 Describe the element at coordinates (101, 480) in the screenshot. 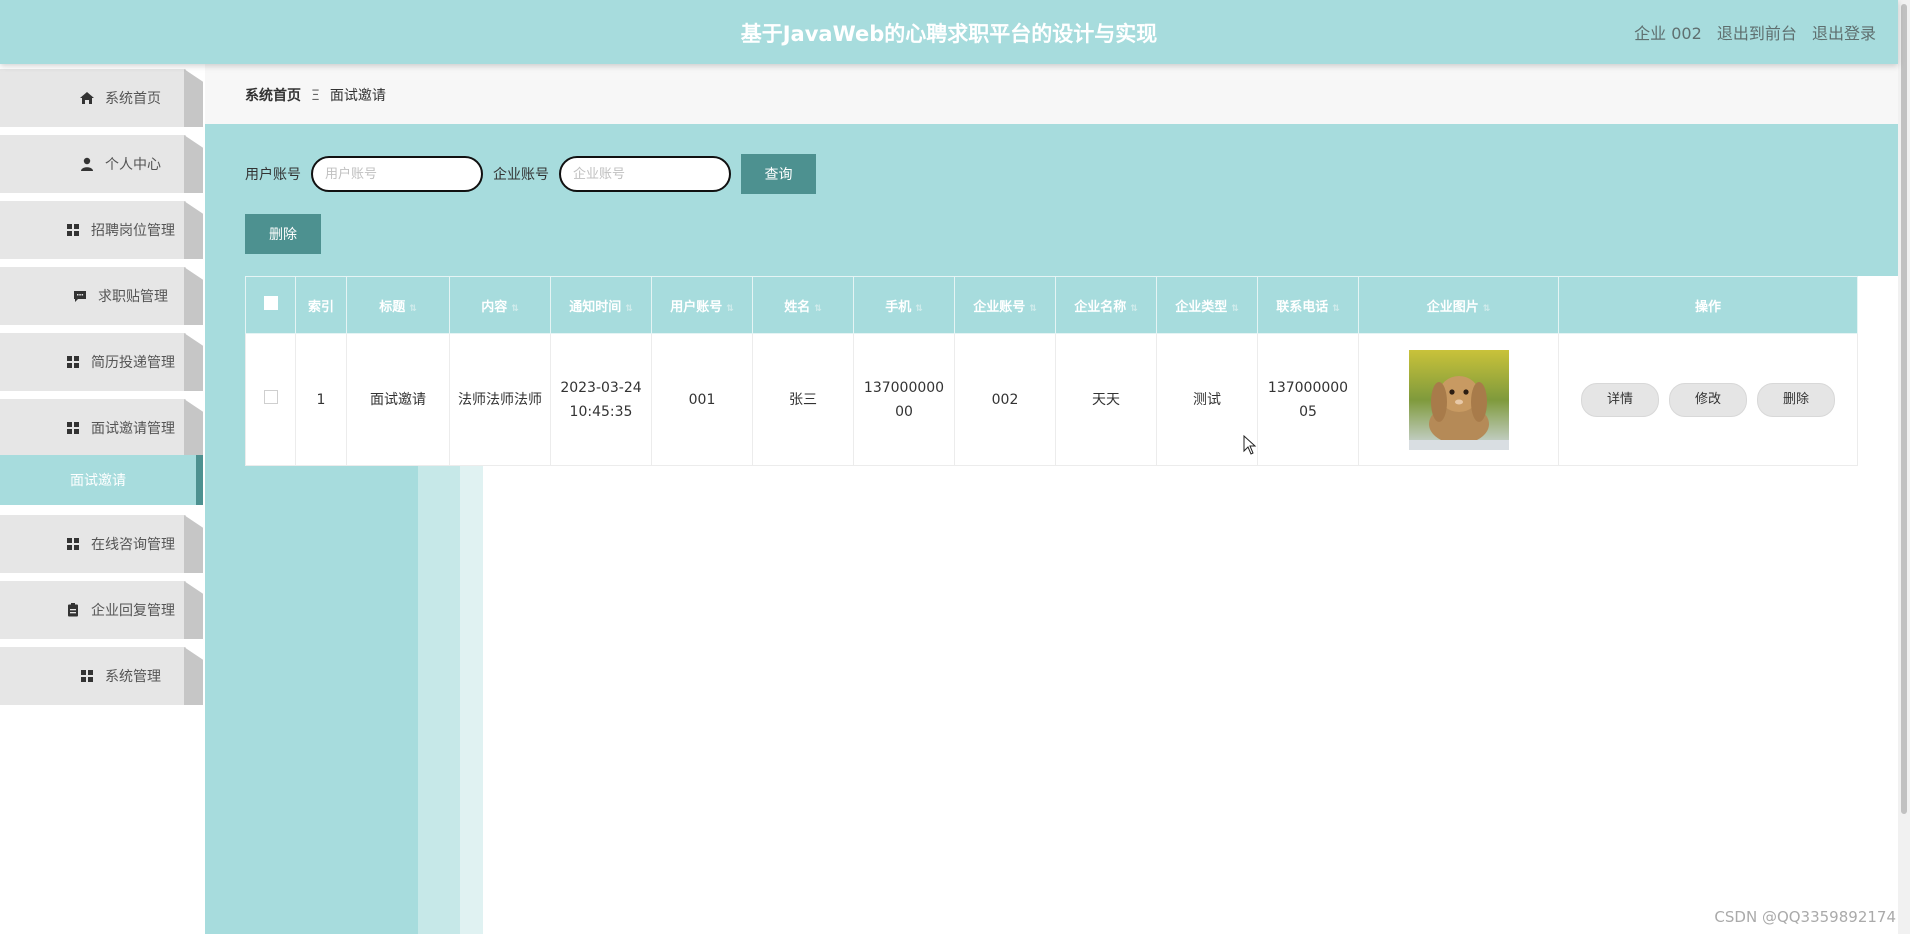

I see `sidebar-subitem-interview-invite: 面试邀请` at that location.